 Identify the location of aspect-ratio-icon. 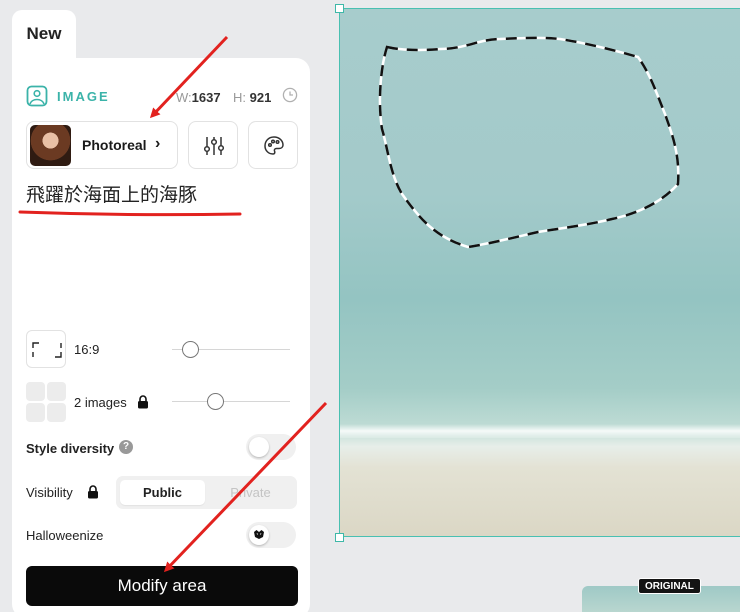
(47, 350).